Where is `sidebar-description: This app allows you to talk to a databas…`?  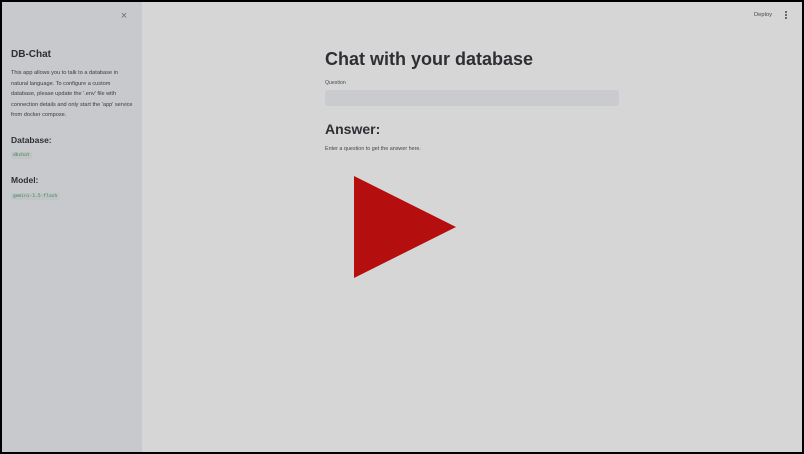 sidebar-description: This app allows you to talk to a databas… is located at coordinates (72, 94).